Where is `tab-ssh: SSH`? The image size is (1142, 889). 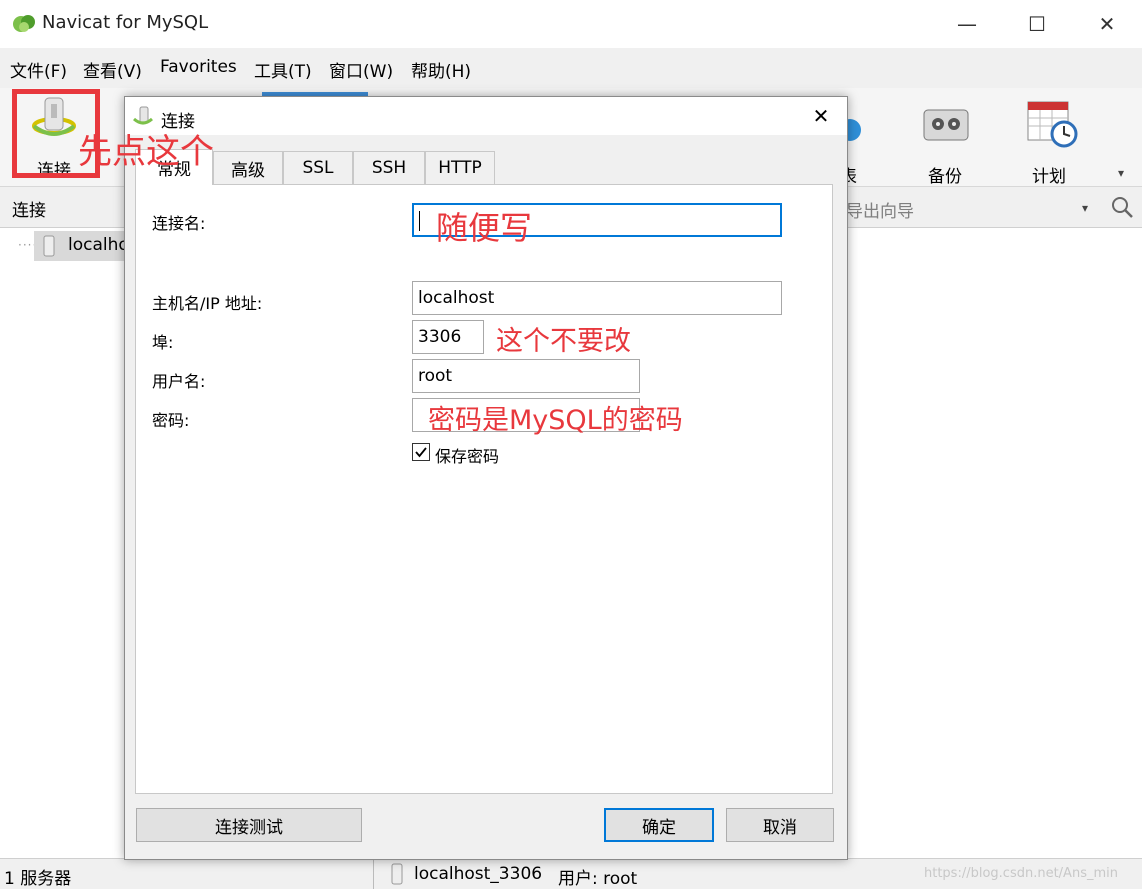
tab-ssh: SSH is located at coordinates (389, 167).